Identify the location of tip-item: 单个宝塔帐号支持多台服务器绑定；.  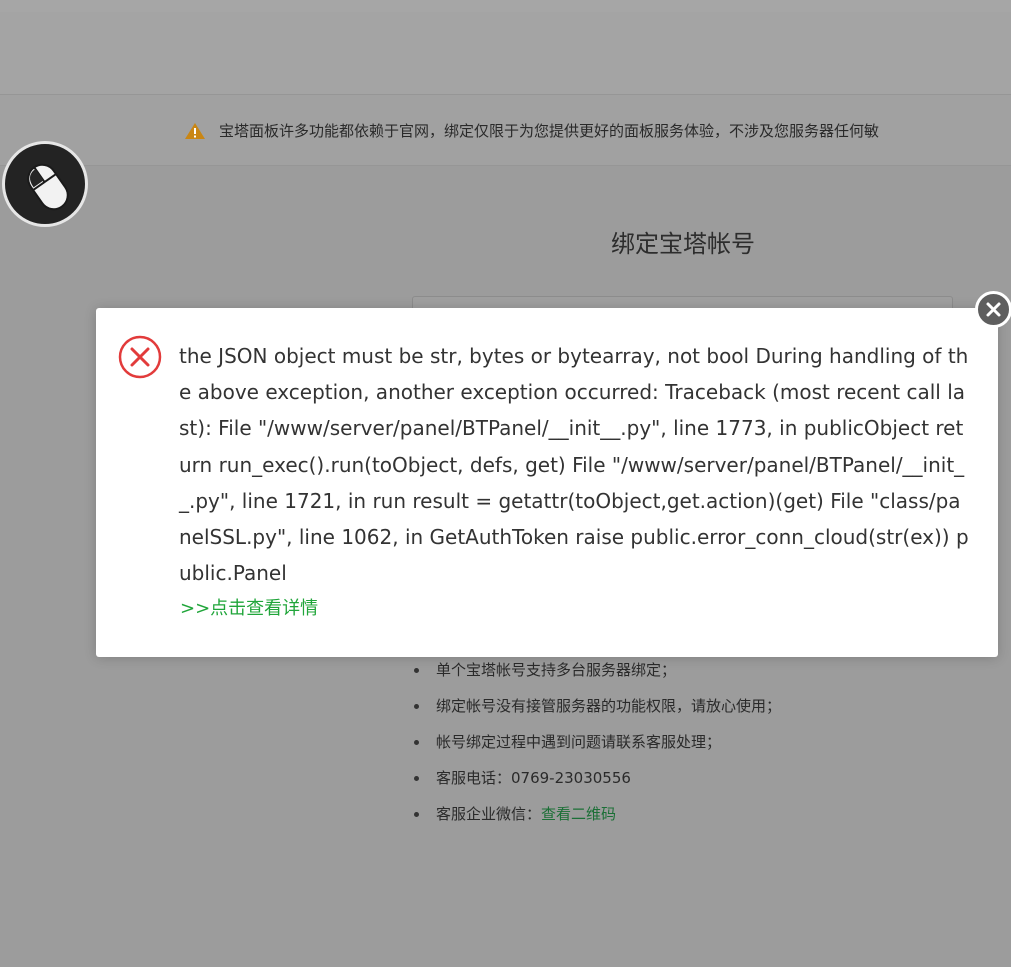
(596, 670).